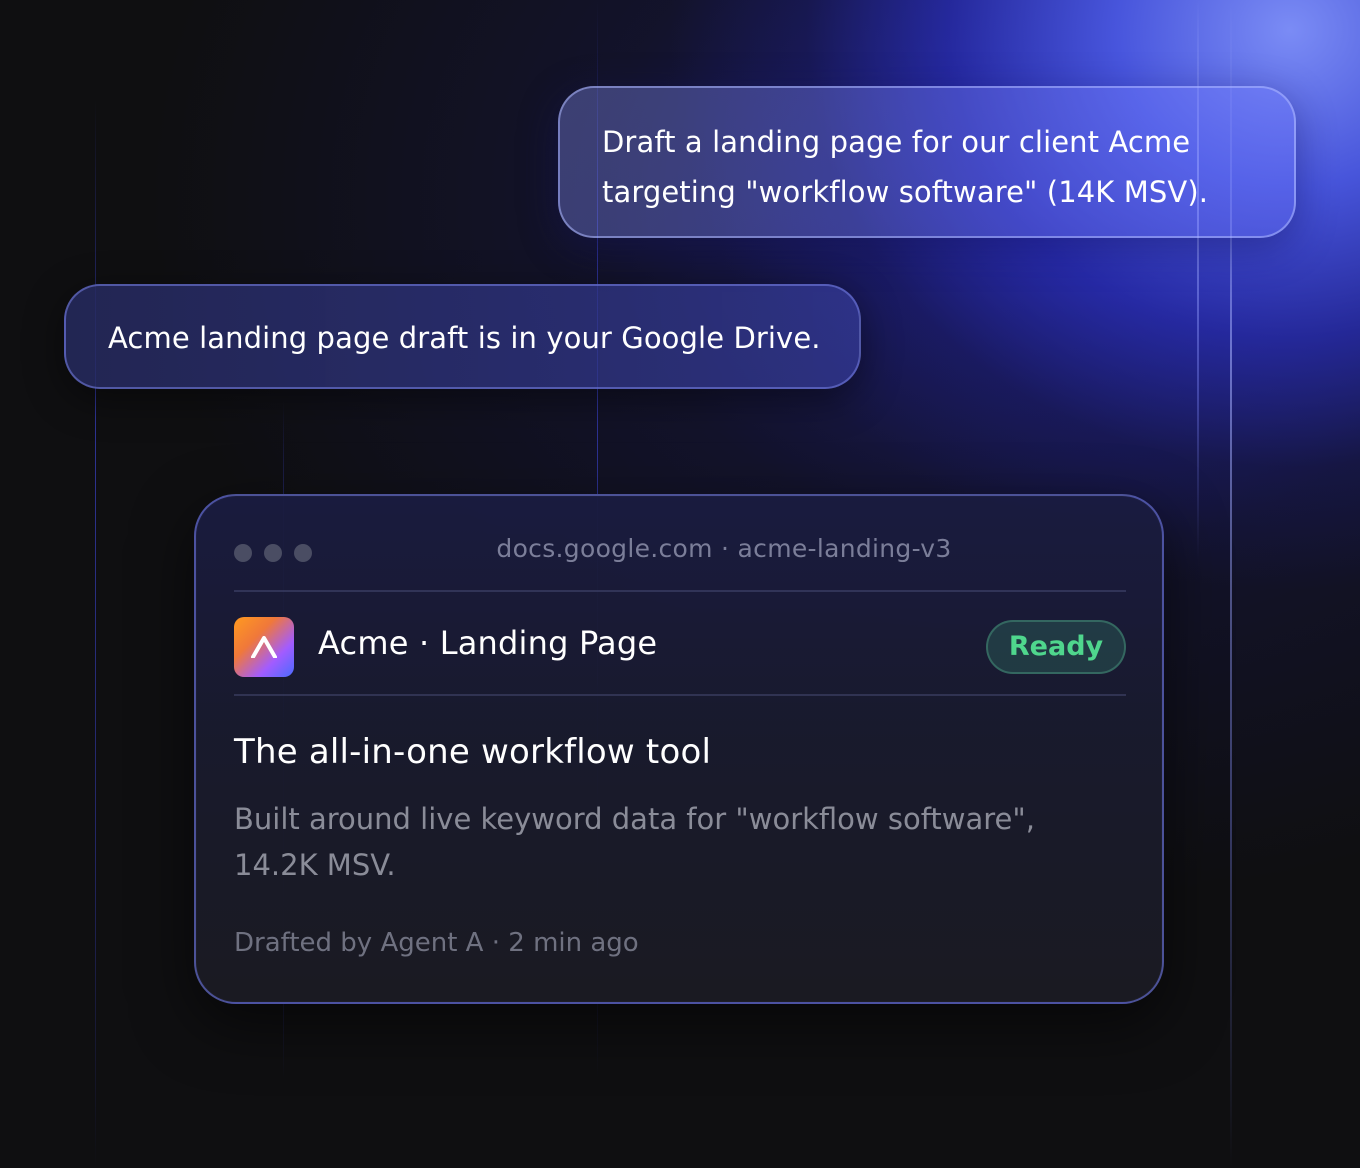 The width and height of the screenshot is (1360, 1168). What do you see at coordinates (1056, 647) in the screenshot?
I see `status-badge: Ready` at bounding box center [1056, 647].